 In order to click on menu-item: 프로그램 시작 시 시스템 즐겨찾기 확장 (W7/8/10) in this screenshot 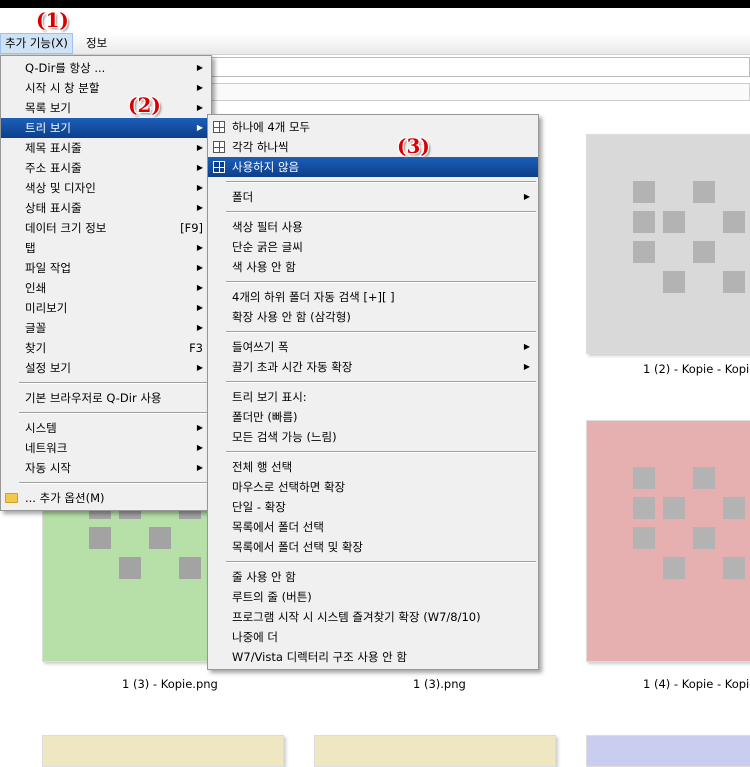, I will do `click(373, 617)`.